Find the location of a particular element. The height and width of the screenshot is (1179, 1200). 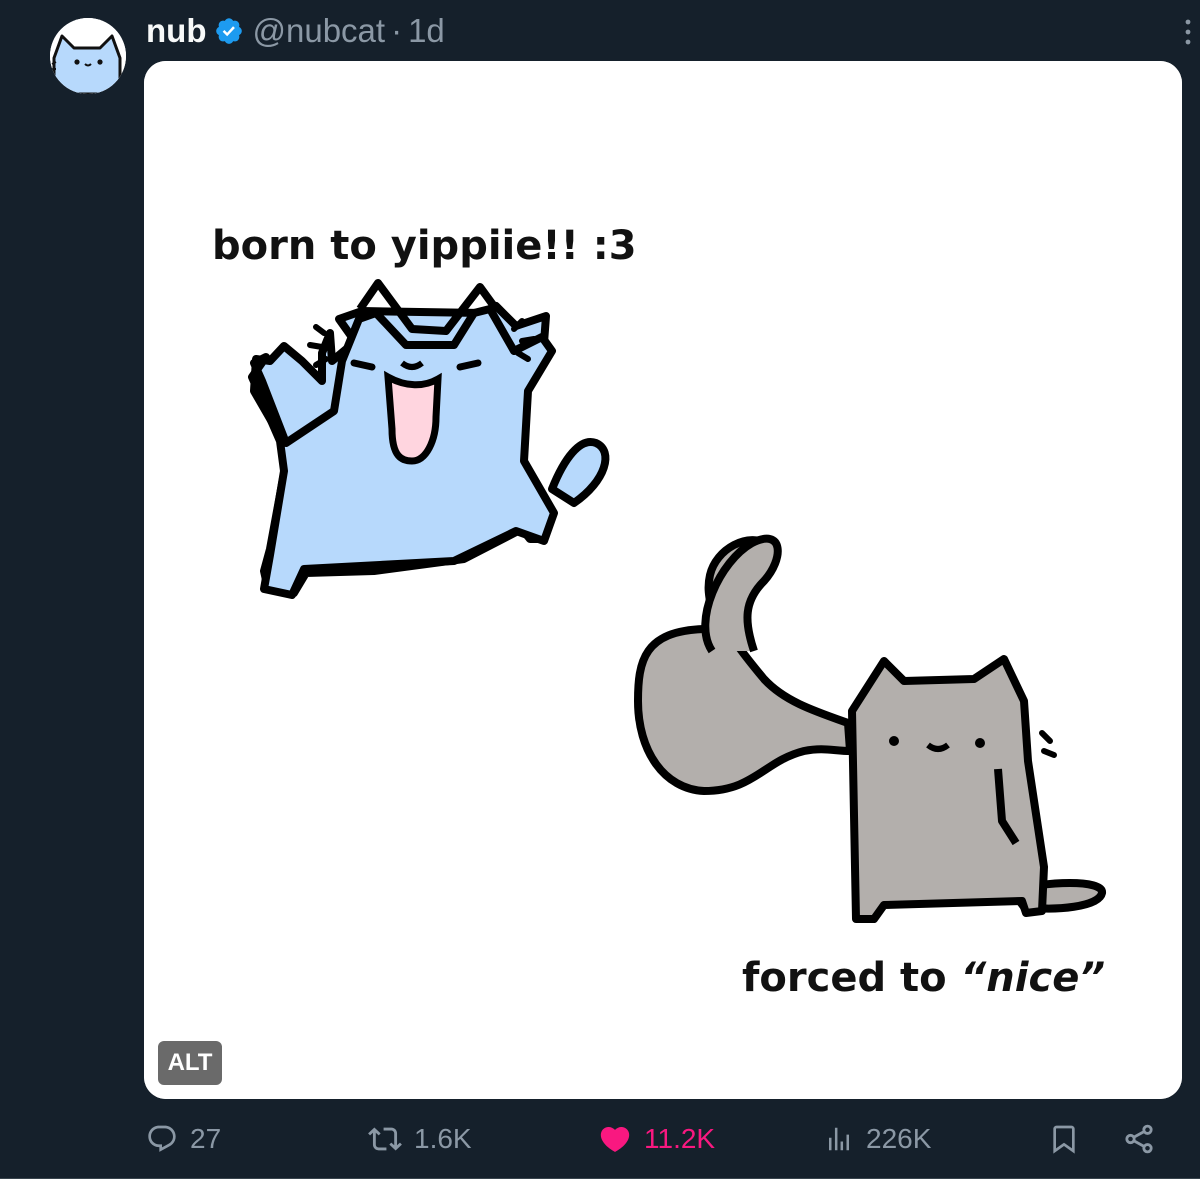

avatar is located at coordinates (88, 56).